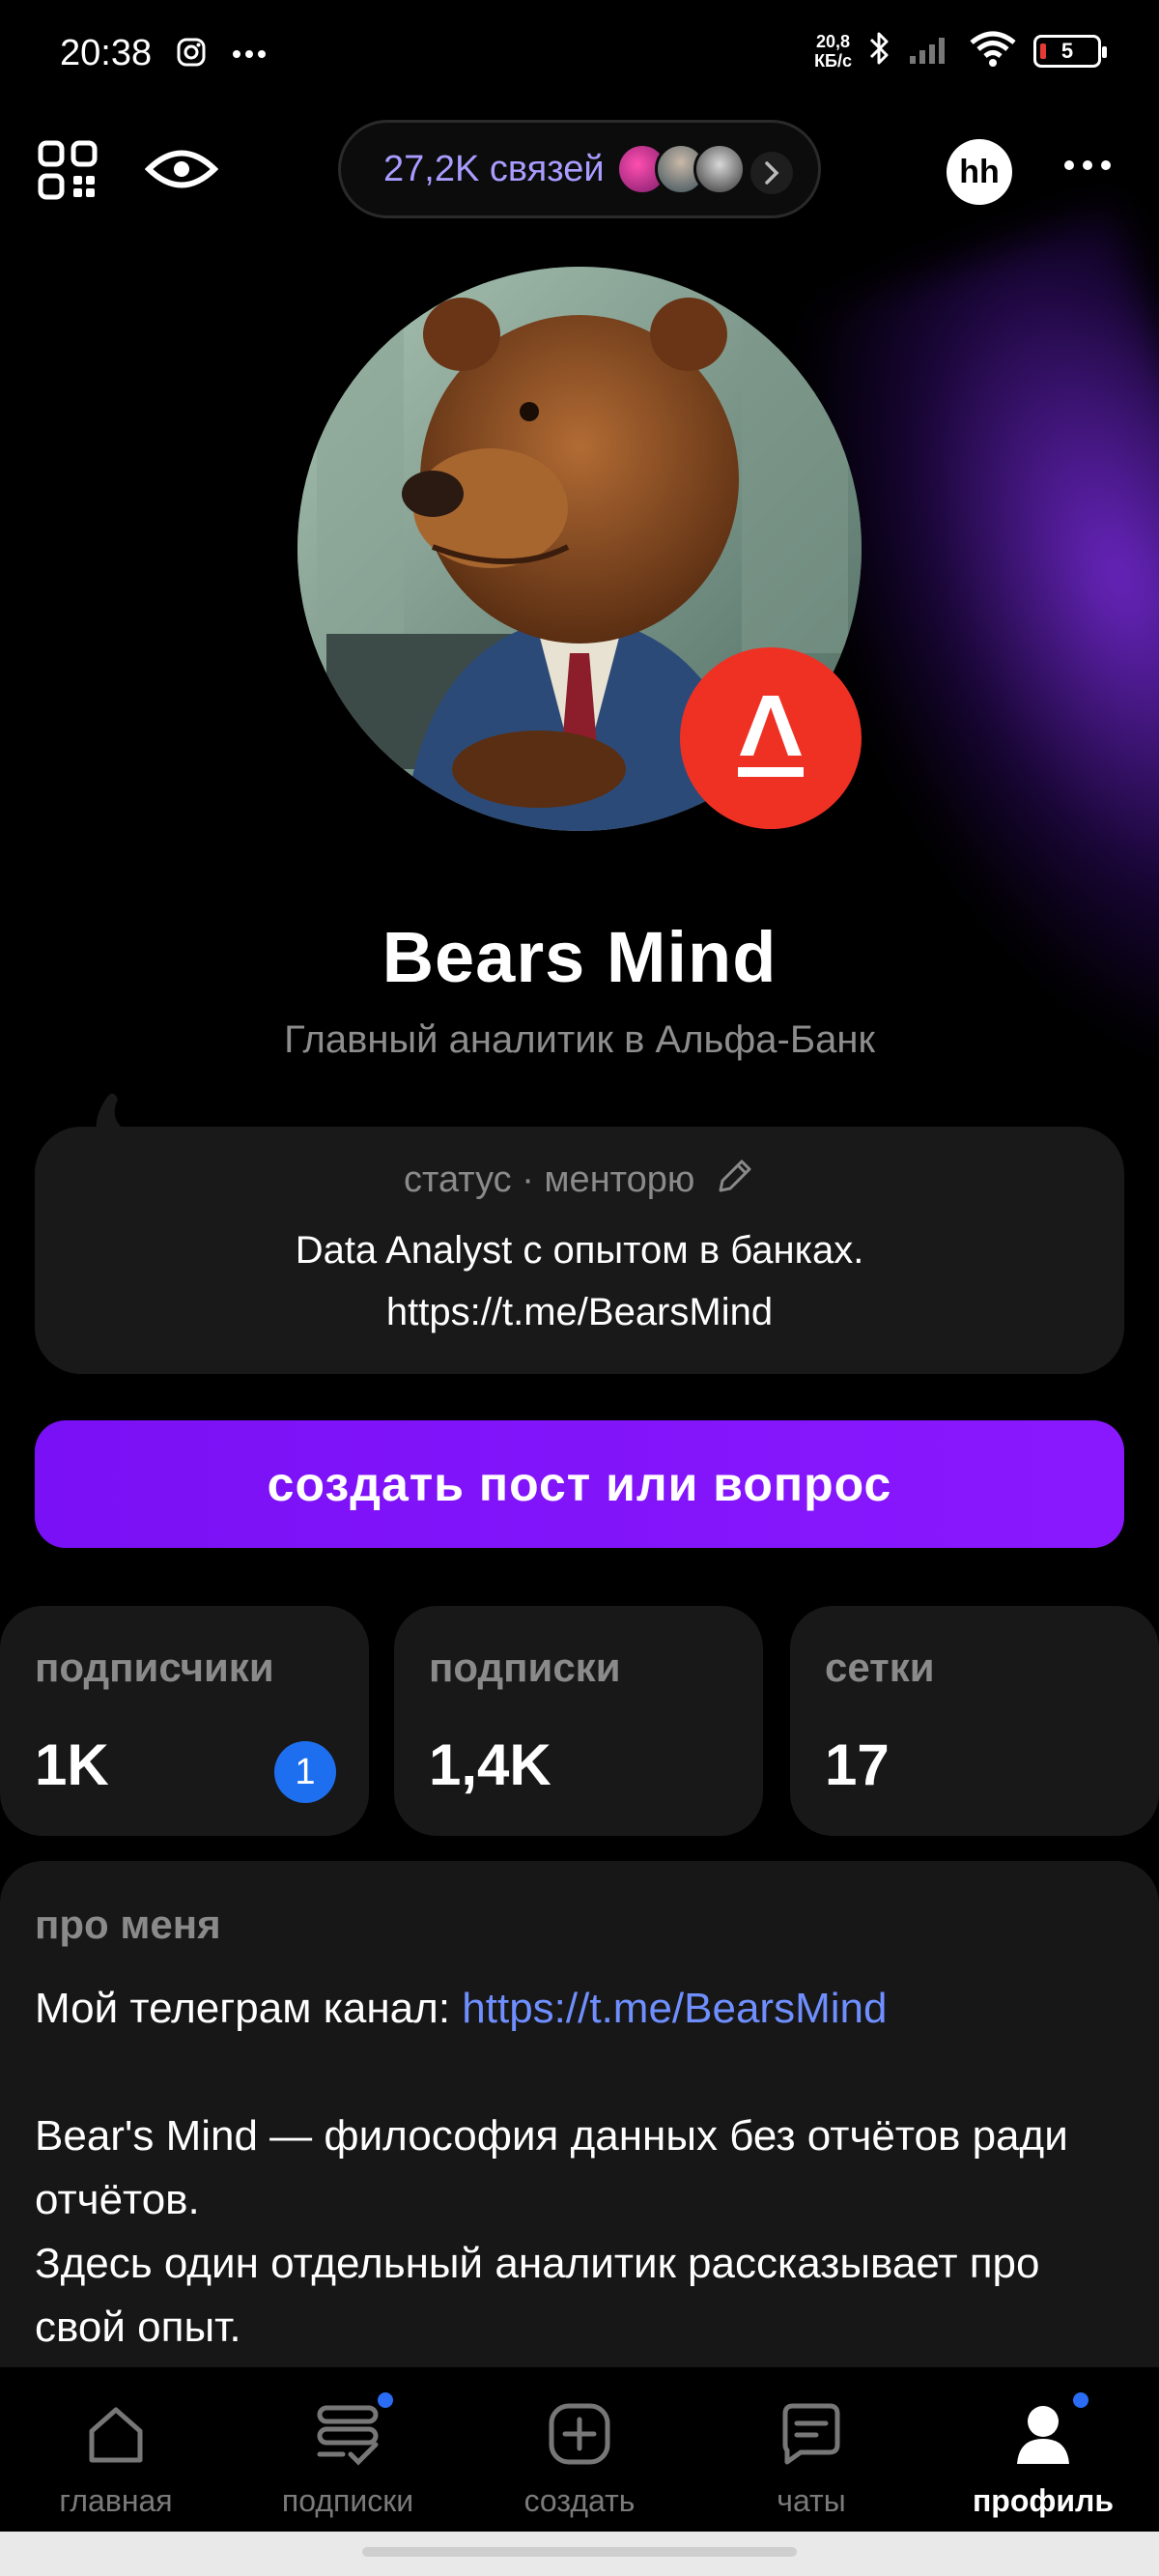  What do you see at coordinates (930, 51) in the screenshot?
I see `signal-icon` at bounding box center [930, 51].